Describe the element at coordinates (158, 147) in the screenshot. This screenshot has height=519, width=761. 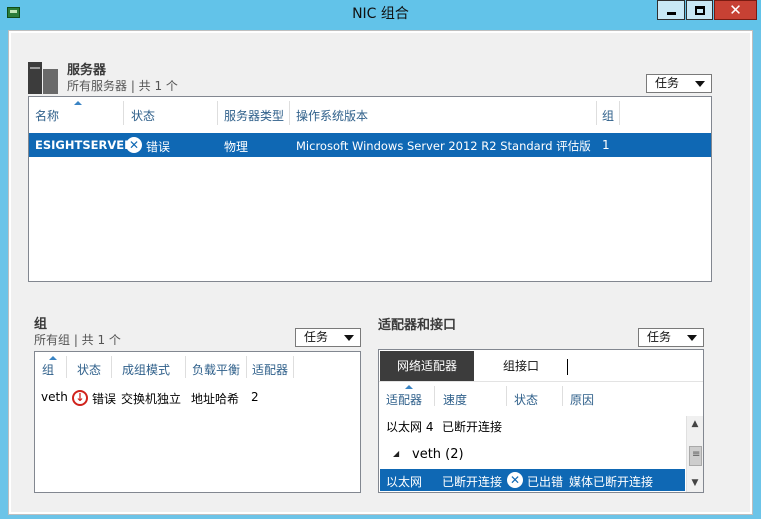
I see `server-status: 错误` at that location.